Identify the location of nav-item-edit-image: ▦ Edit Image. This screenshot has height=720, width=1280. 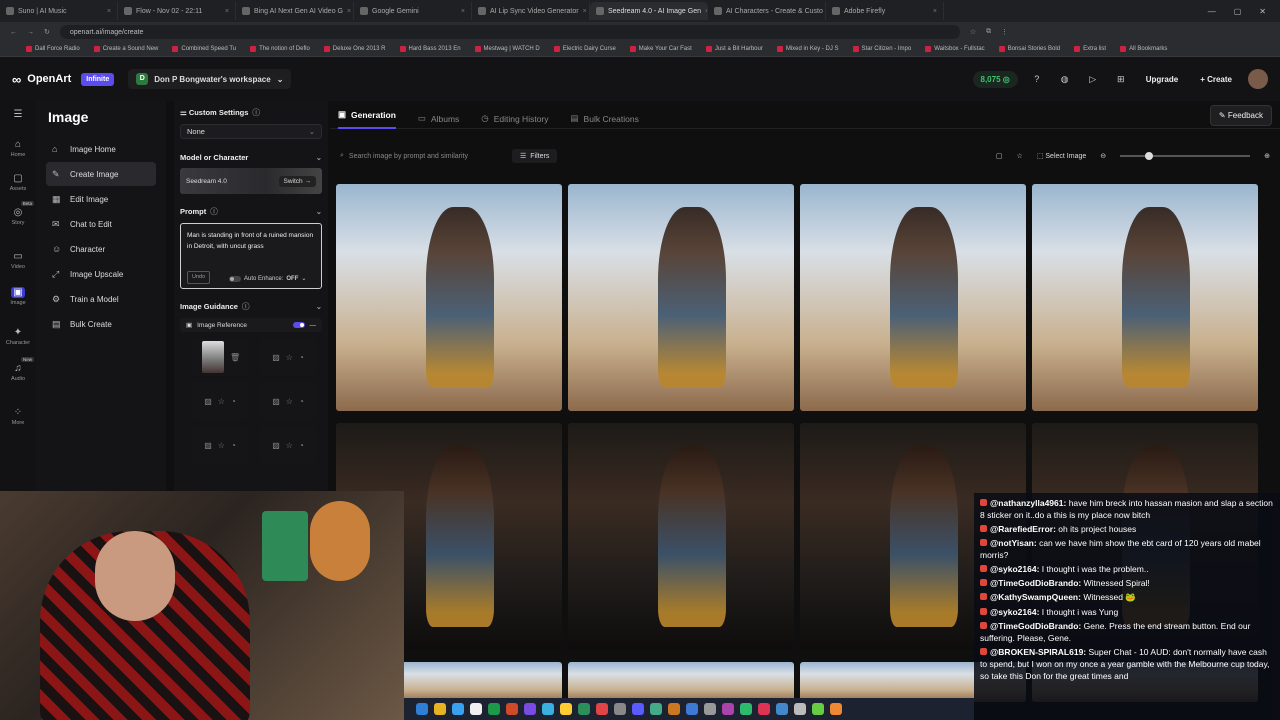
(101, 199).